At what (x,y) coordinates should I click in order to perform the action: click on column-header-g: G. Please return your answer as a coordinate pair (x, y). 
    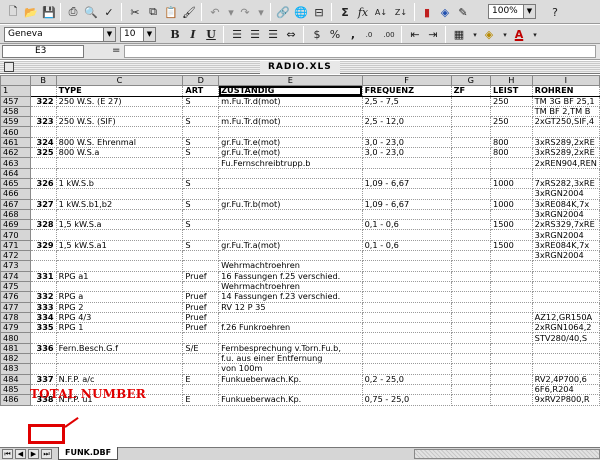
    Looking at the image, I should click on (470, 81).